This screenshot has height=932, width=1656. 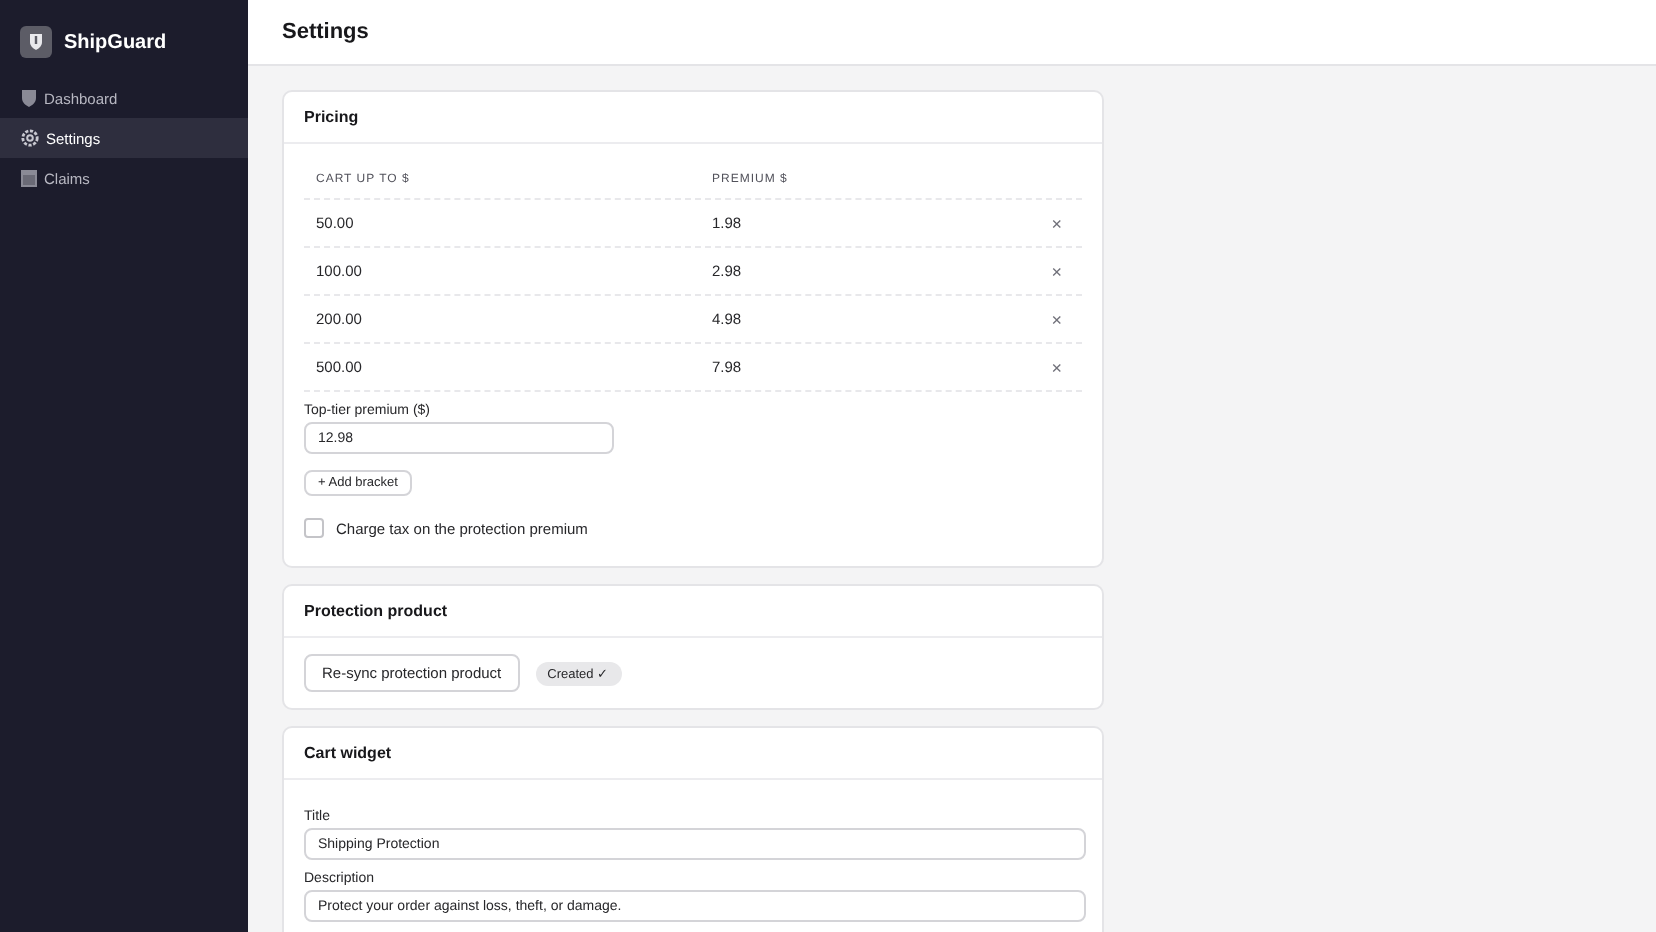 What do you see at coordinates (325, 32) in the screenshot?
I see `page-title: Settings` at bounding box center [325, 32].